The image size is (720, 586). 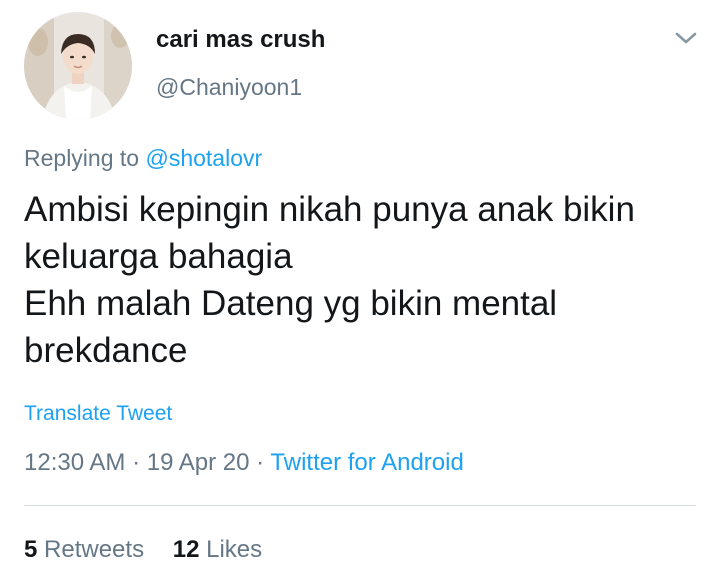 What do you see at coordinates (94, 549) in the screenshot?
I see `retweets-label: Retweets` at bounding box center [94, 549].